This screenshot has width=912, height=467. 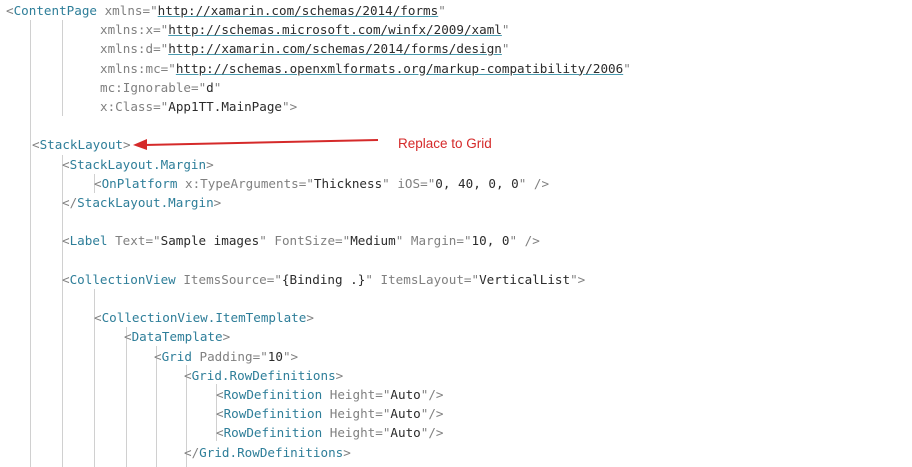 I want to click on code-token-attr: ItemsLayout, so click(x=418, y=279).